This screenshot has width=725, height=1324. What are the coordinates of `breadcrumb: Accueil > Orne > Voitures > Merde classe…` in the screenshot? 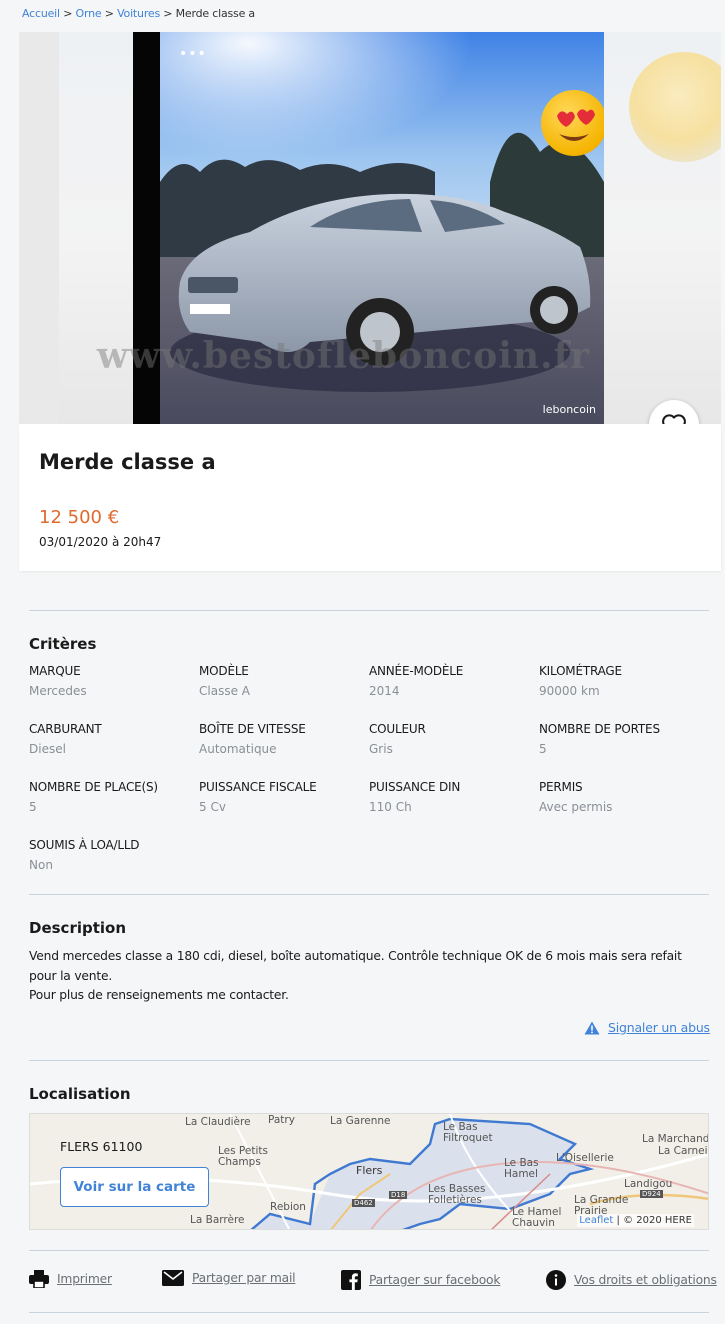 It's located at (138, 13).